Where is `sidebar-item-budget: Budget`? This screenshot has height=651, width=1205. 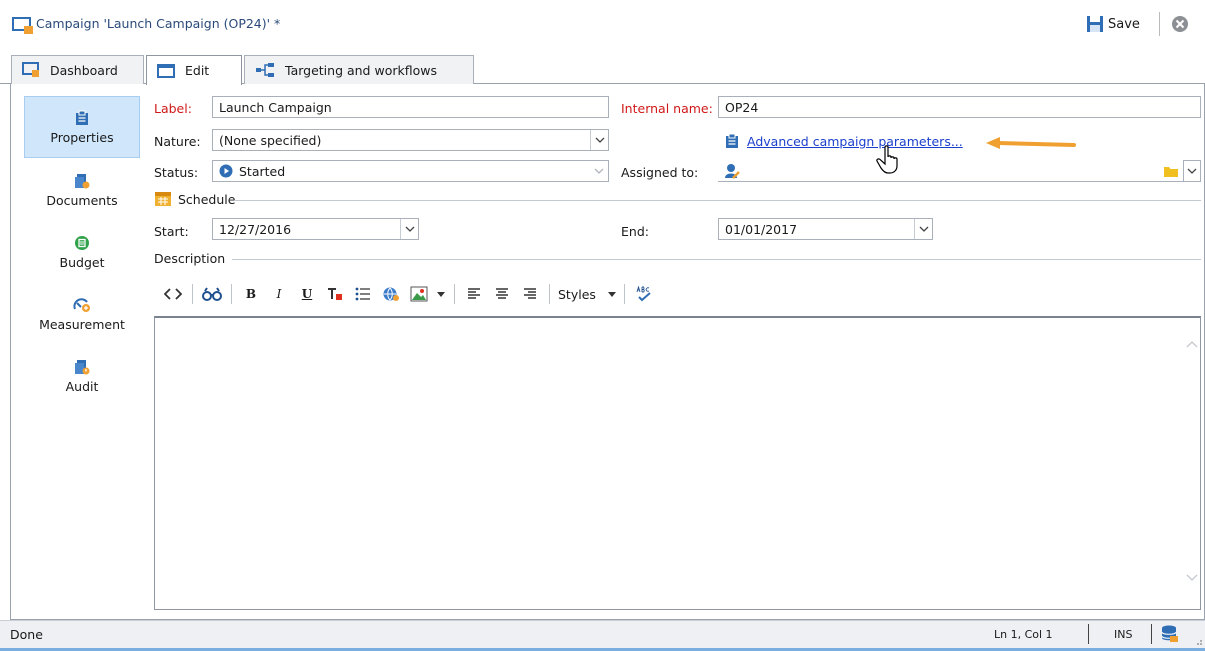
sidebar-item-budget: Budget is located at coordinates (82, 252).